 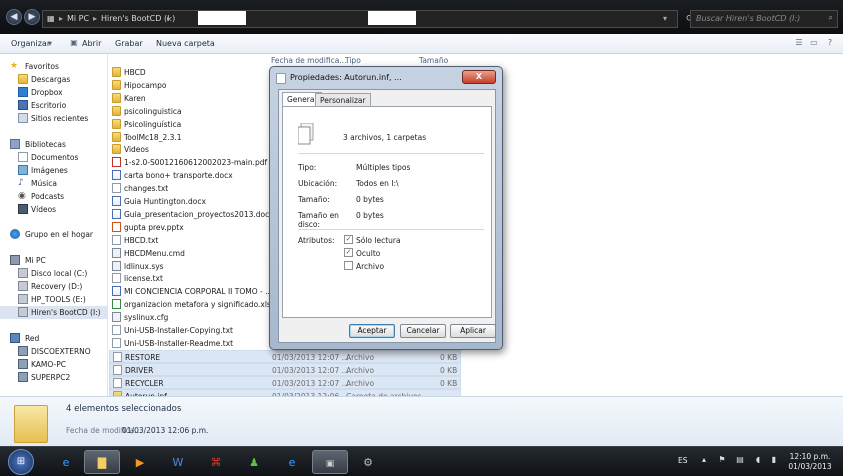 I want to click on nav-item-drive-d: Recovery (D:), so click(x=54, y=286).